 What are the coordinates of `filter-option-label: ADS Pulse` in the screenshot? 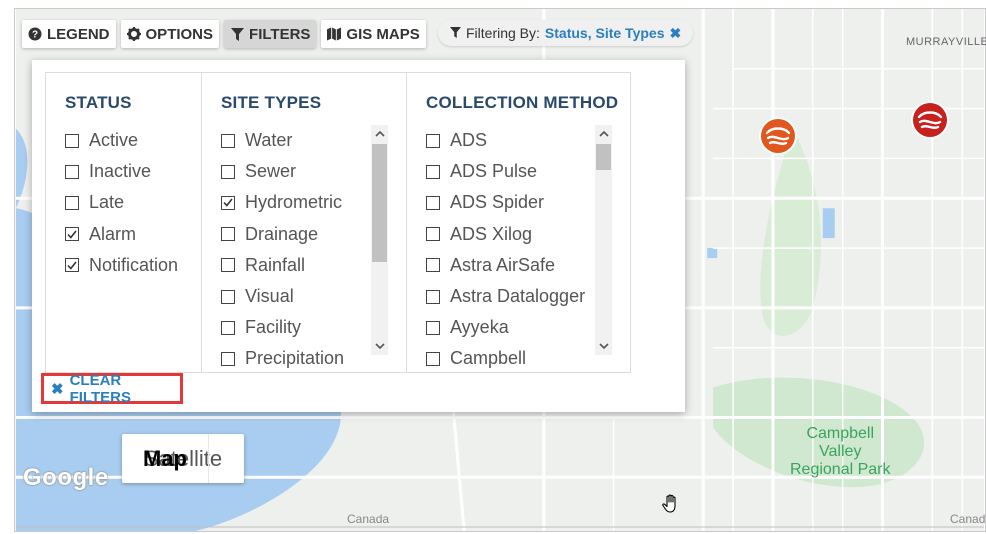 It's located at (494, 171).